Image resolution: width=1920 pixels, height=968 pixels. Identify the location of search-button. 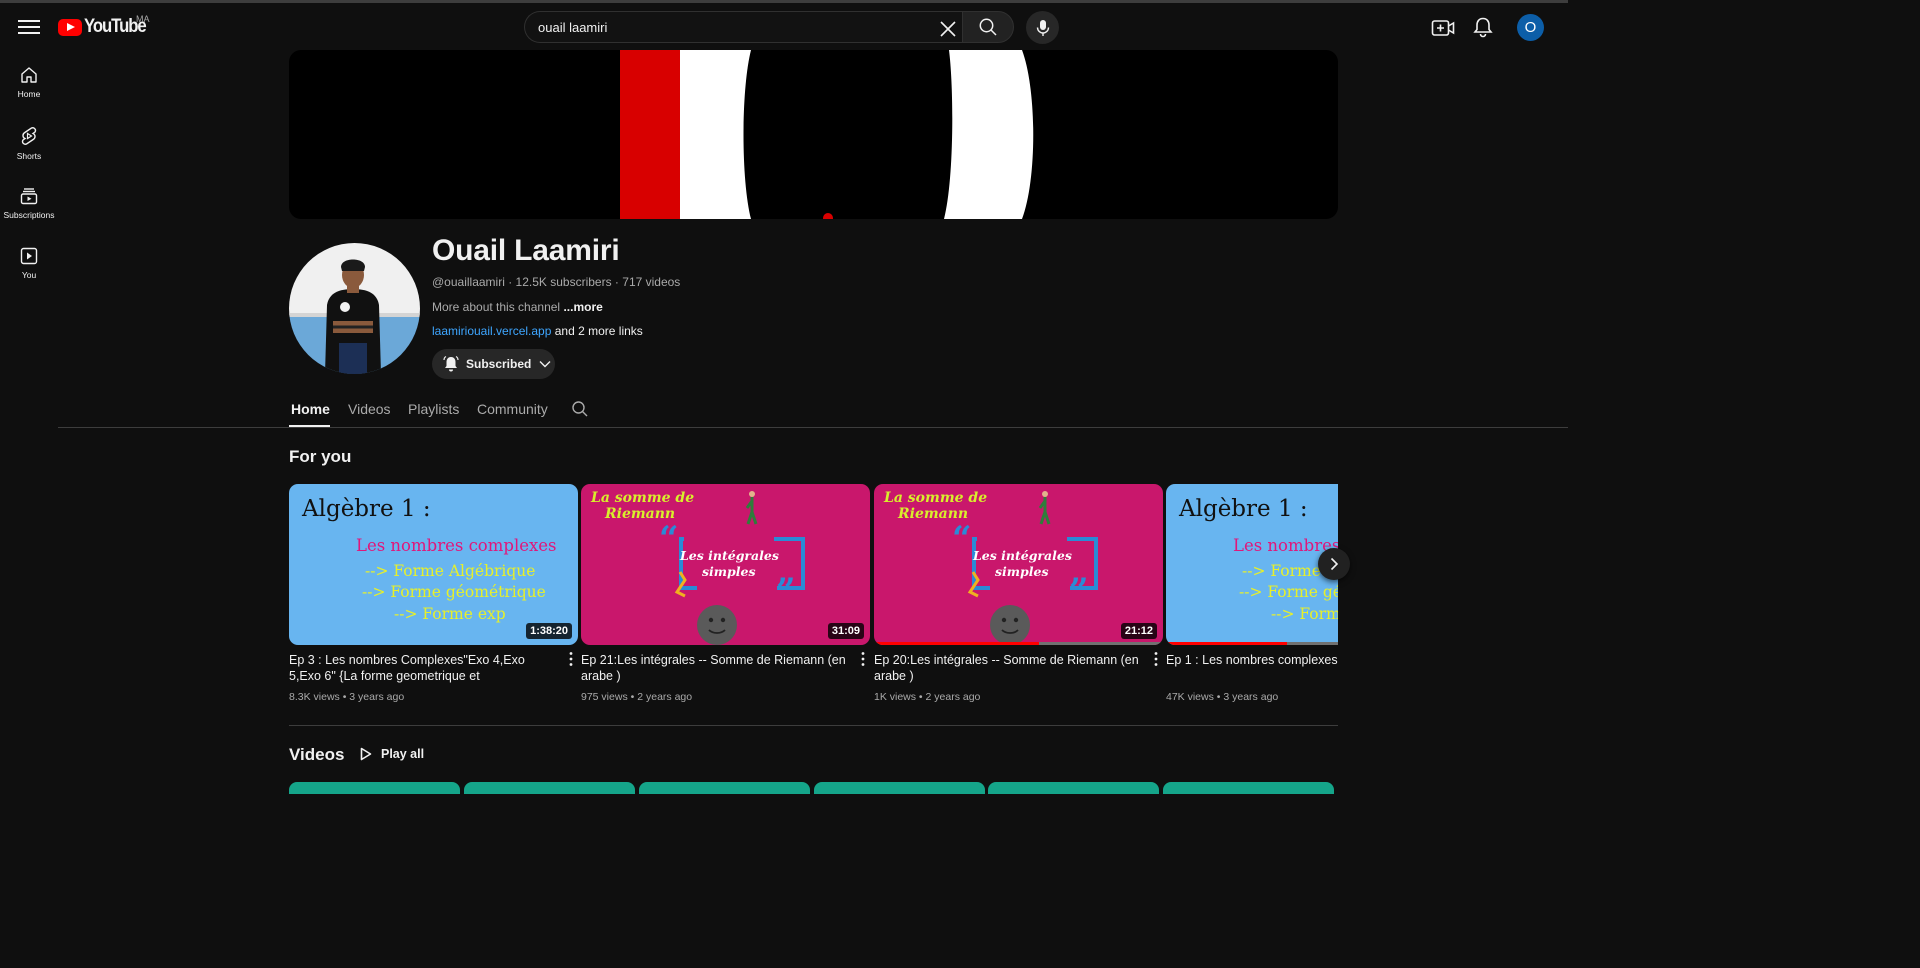
(988, 27).